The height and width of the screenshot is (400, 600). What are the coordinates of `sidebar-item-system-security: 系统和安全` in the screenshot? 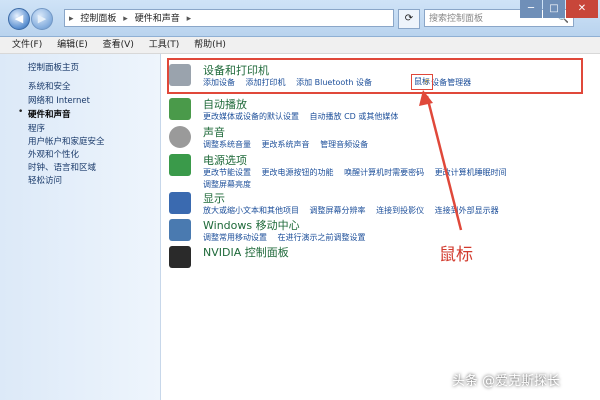 It's located at (49, 86).